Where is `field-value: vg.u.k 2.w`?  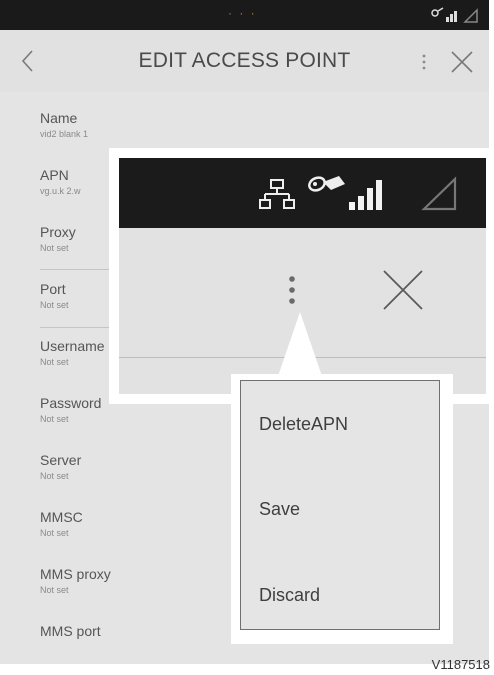
field-value: vg.u.k 2.w is located at coordinates (60, 191).